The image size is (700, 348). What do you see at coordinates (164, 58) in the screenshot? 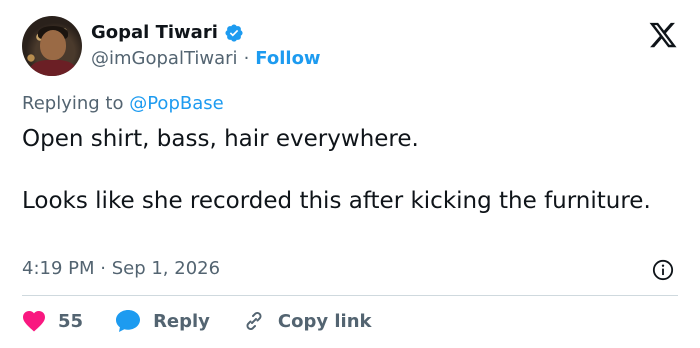
I see `author-handle: @imGopalTiwari` at bounding box center [164, 58].